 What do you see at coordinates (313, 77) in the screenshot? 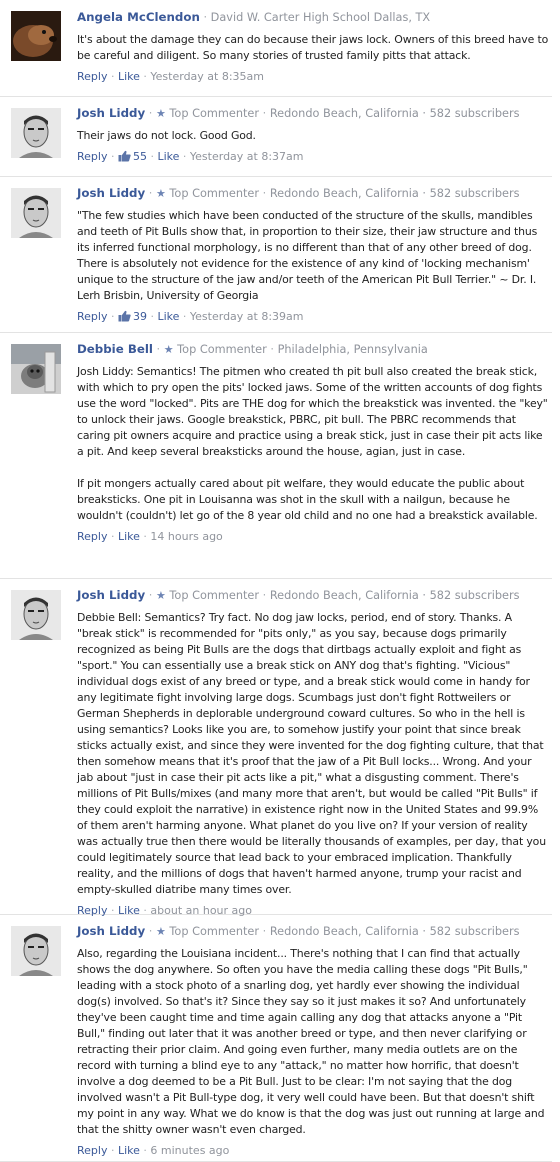
I see `comment-actions: Reply · Like · Yesterday at 8:35am` at bounding box center [313, 77].